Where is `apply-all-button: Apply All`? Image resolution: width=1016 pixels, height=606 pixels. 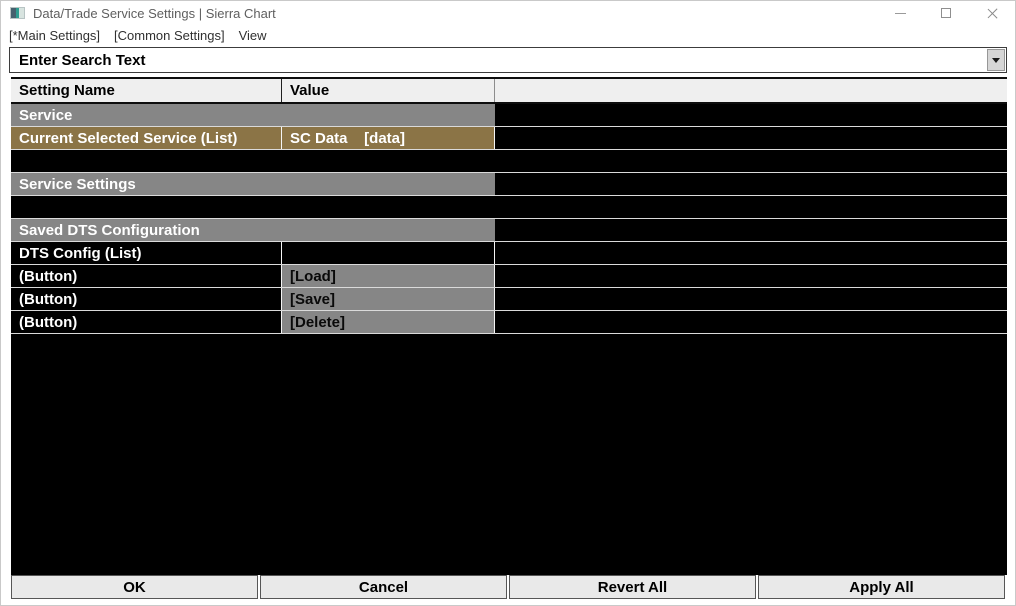 apply-all-button: Apply All is located at coordinates (881, 587).